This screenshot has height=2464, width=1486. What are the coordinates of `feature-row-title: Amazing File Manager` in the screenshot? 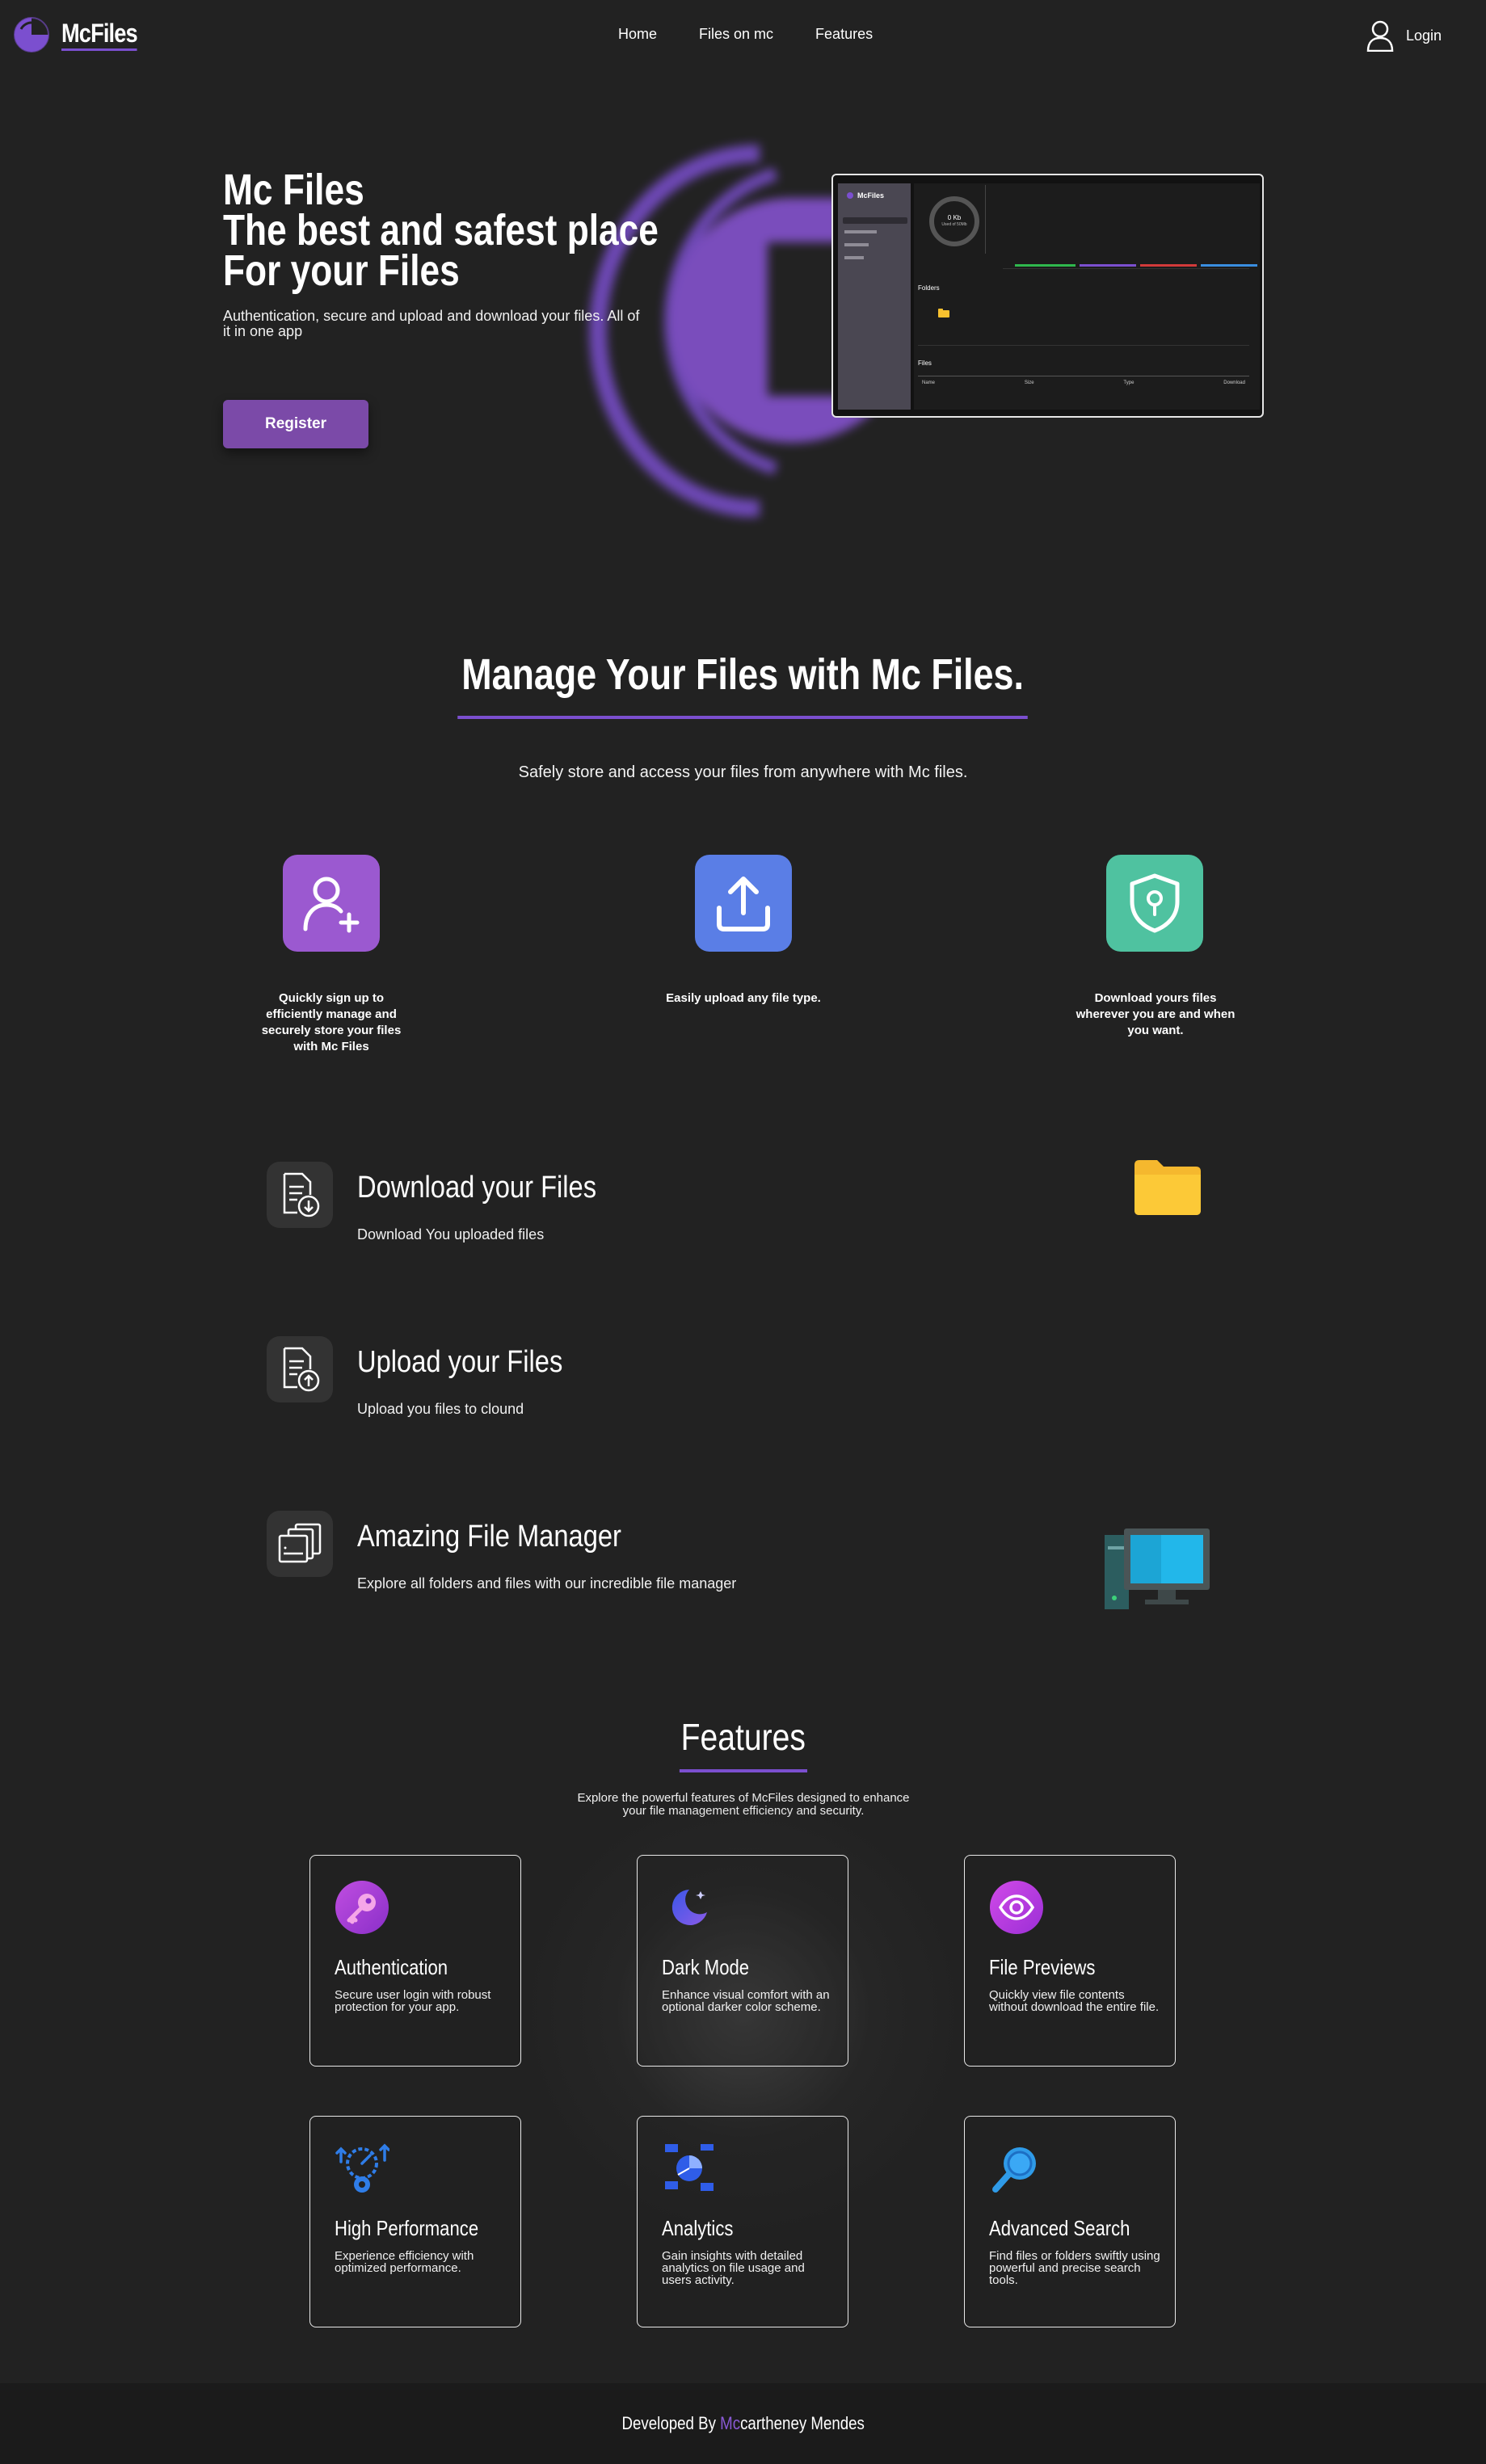 It's located at (489, 1537).